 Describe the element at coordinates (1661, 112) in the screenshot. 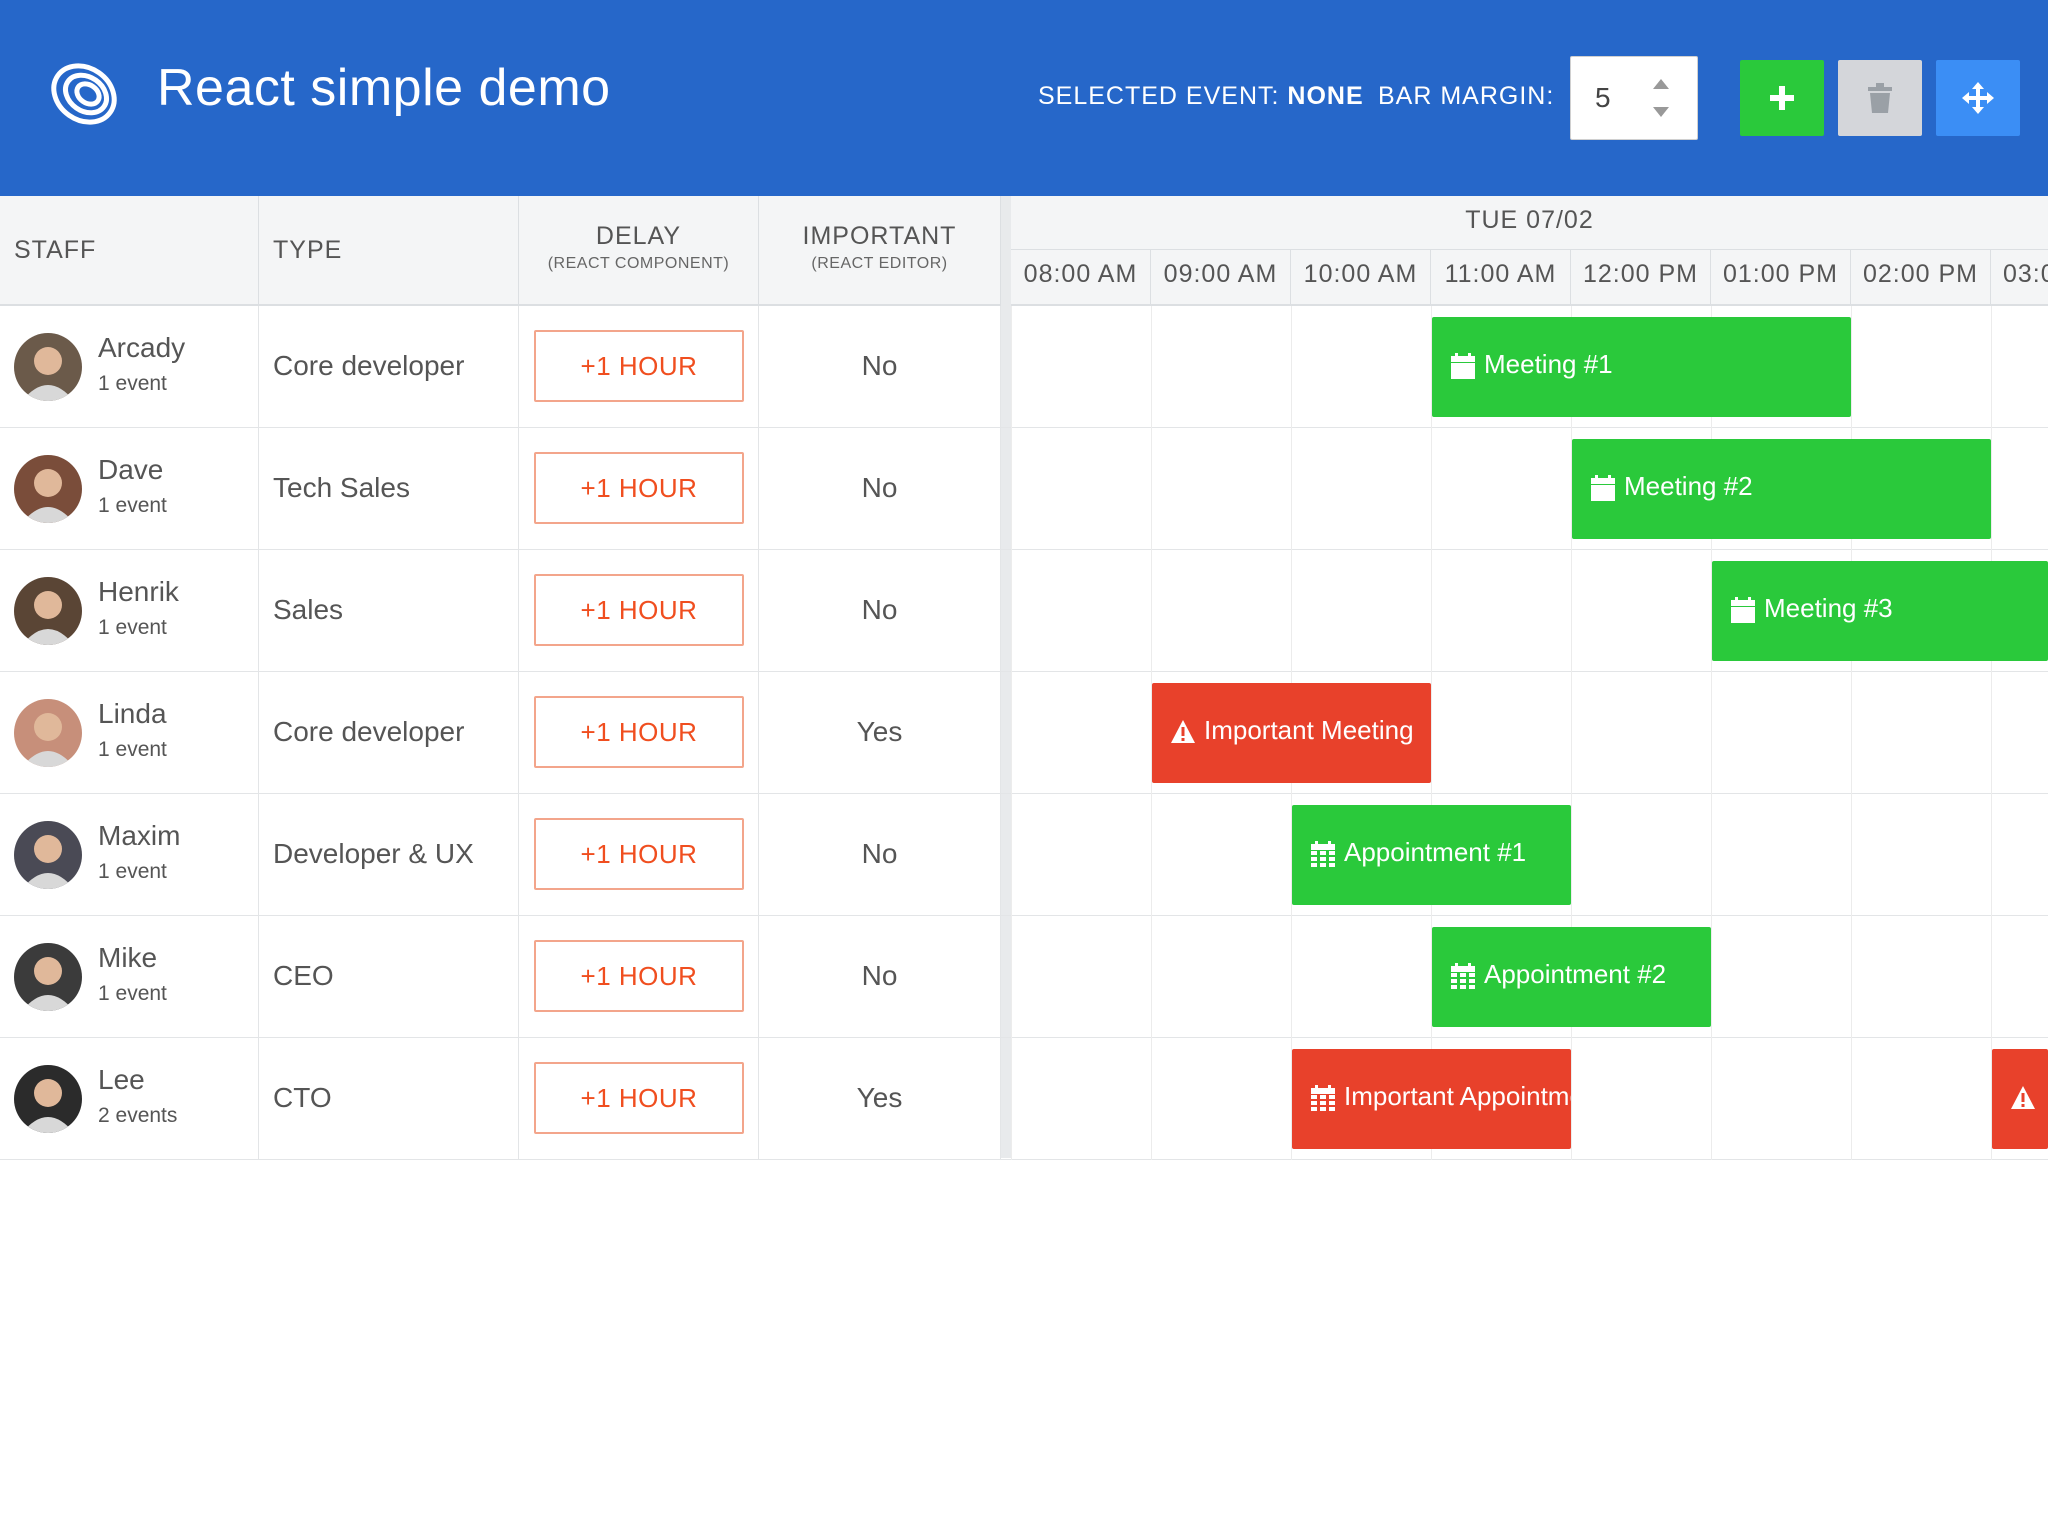

I see `spin-down-icon` at that location.